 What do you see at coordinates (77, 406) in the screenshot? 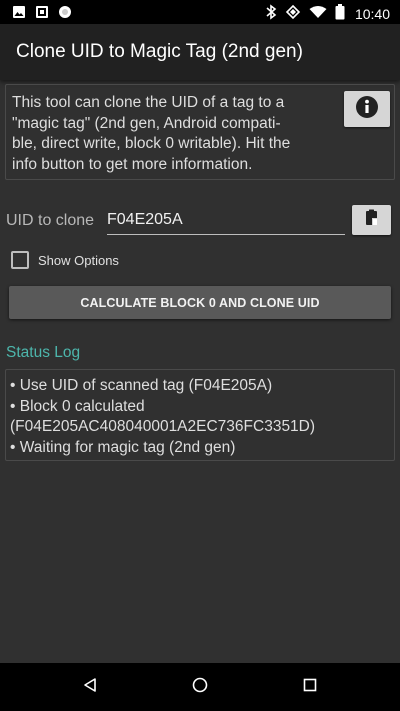
I see `status-log-line: • Block 0 calculated` at bounding box center [77, 406].